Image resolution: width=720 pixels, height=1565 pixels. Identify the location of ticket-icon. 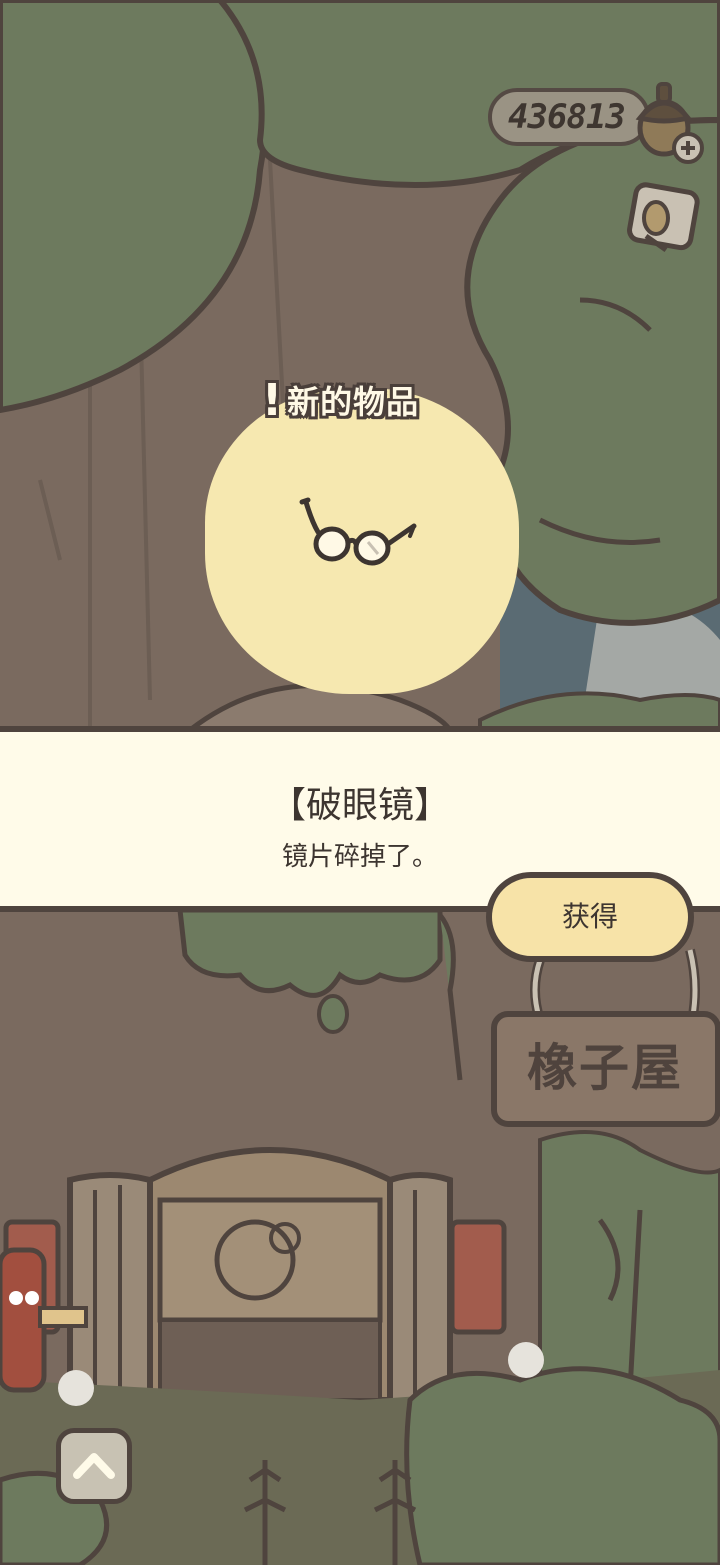
(662, 220).